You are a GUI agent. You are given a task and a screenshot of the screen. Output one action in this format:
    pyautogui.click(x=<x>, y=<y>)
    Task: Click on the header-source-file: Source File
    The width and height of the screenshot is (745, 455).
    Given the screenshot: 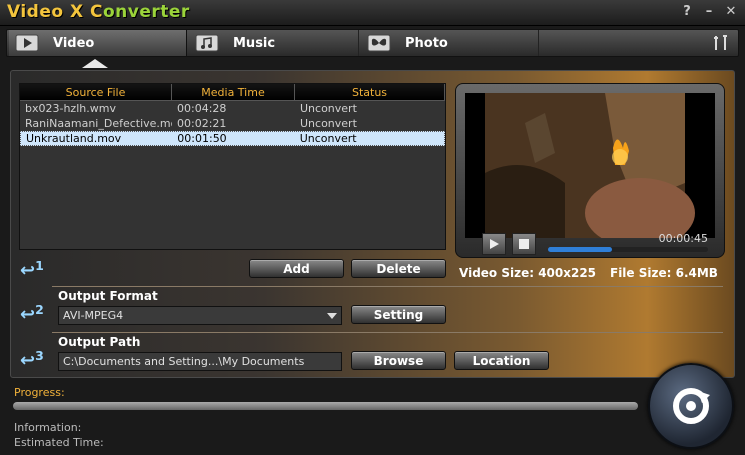 What is the action you would take?
    pyautogui.click(x=96, y=92)
    